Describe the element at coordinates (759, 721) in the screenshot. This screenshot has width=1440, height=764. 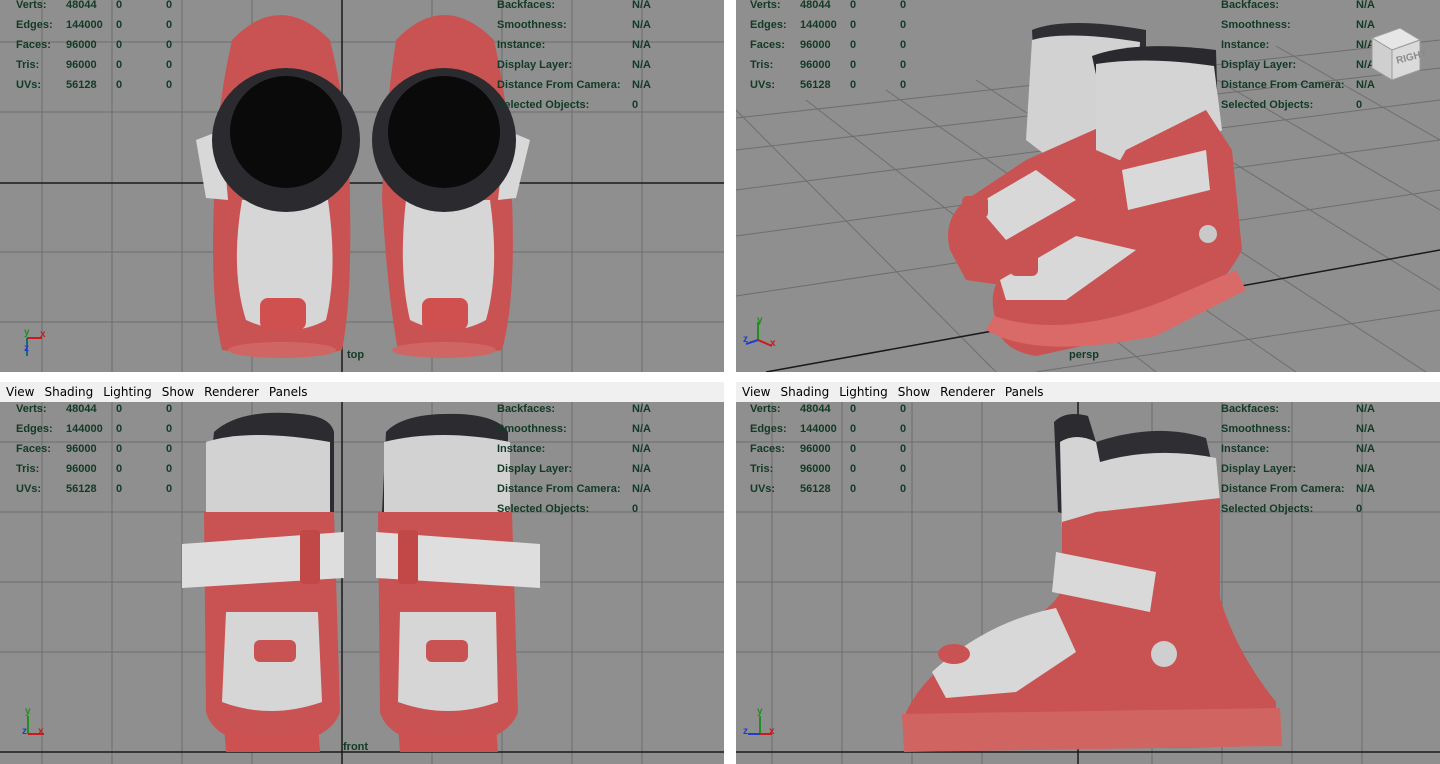
I see `axis-gizmo-side: y z x` at that location.